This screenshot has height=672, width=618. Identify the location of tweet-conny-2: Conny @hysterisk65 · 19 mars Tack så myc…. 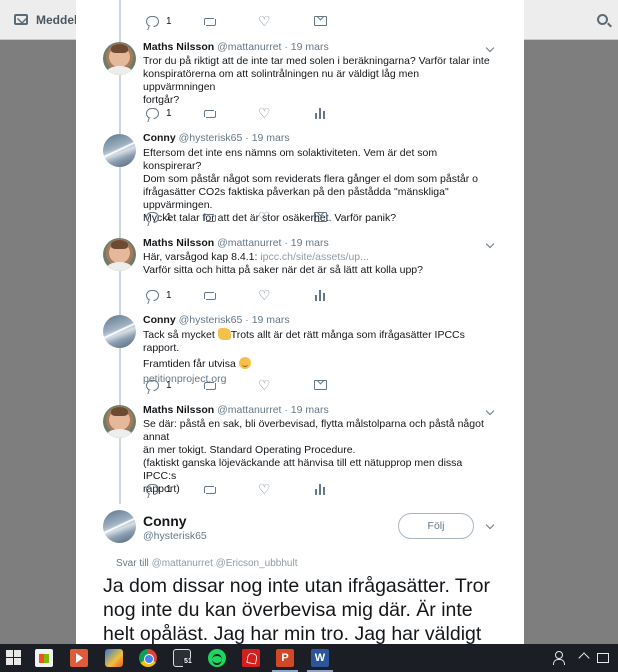
(300, 354).